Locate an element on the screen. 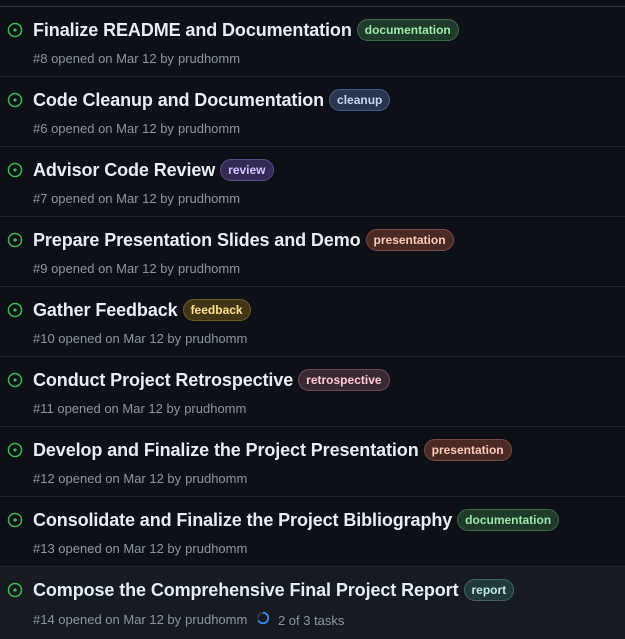 Image resolution: width=625 pixels, height=639 pixels. issue-title-link: Conduct Project Retrospective is located at coordinates (163, 380).